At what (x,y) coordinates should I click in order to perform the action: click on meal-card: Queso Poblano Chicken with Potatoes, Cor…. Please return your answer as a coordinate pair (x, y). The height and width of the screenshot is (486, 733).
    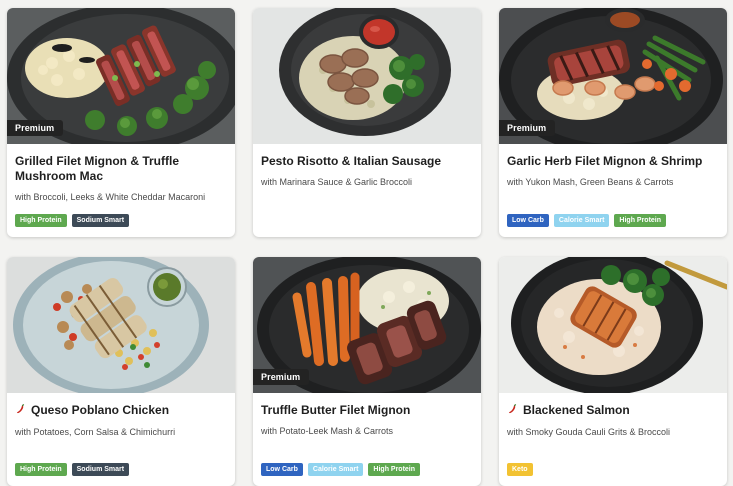
    Looking at the image, I should click on (121, 371).